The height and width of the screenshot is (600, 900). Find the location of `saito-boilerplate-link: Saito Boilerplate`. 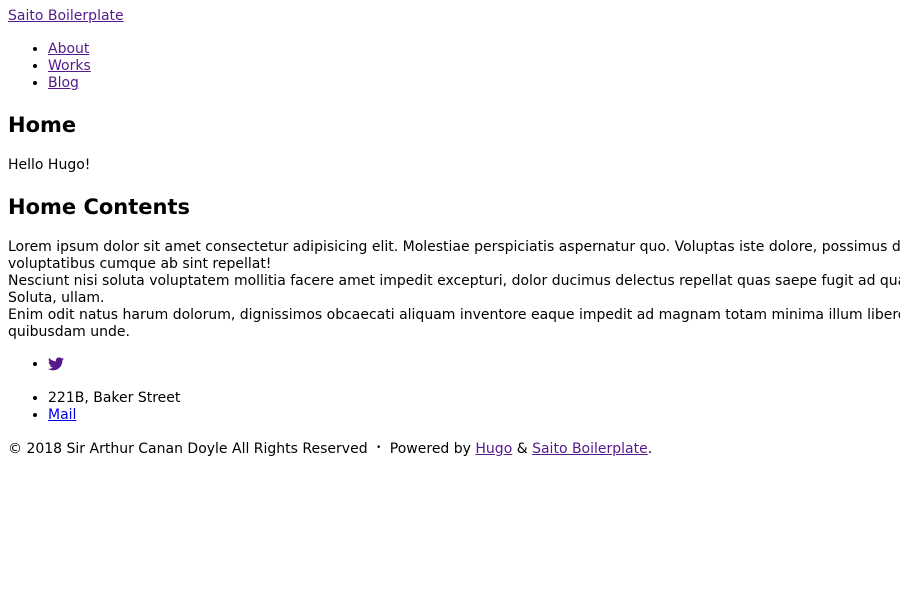

saito-boilerplate-link: Saito Boilerplate is located at coordinates (590, 449).